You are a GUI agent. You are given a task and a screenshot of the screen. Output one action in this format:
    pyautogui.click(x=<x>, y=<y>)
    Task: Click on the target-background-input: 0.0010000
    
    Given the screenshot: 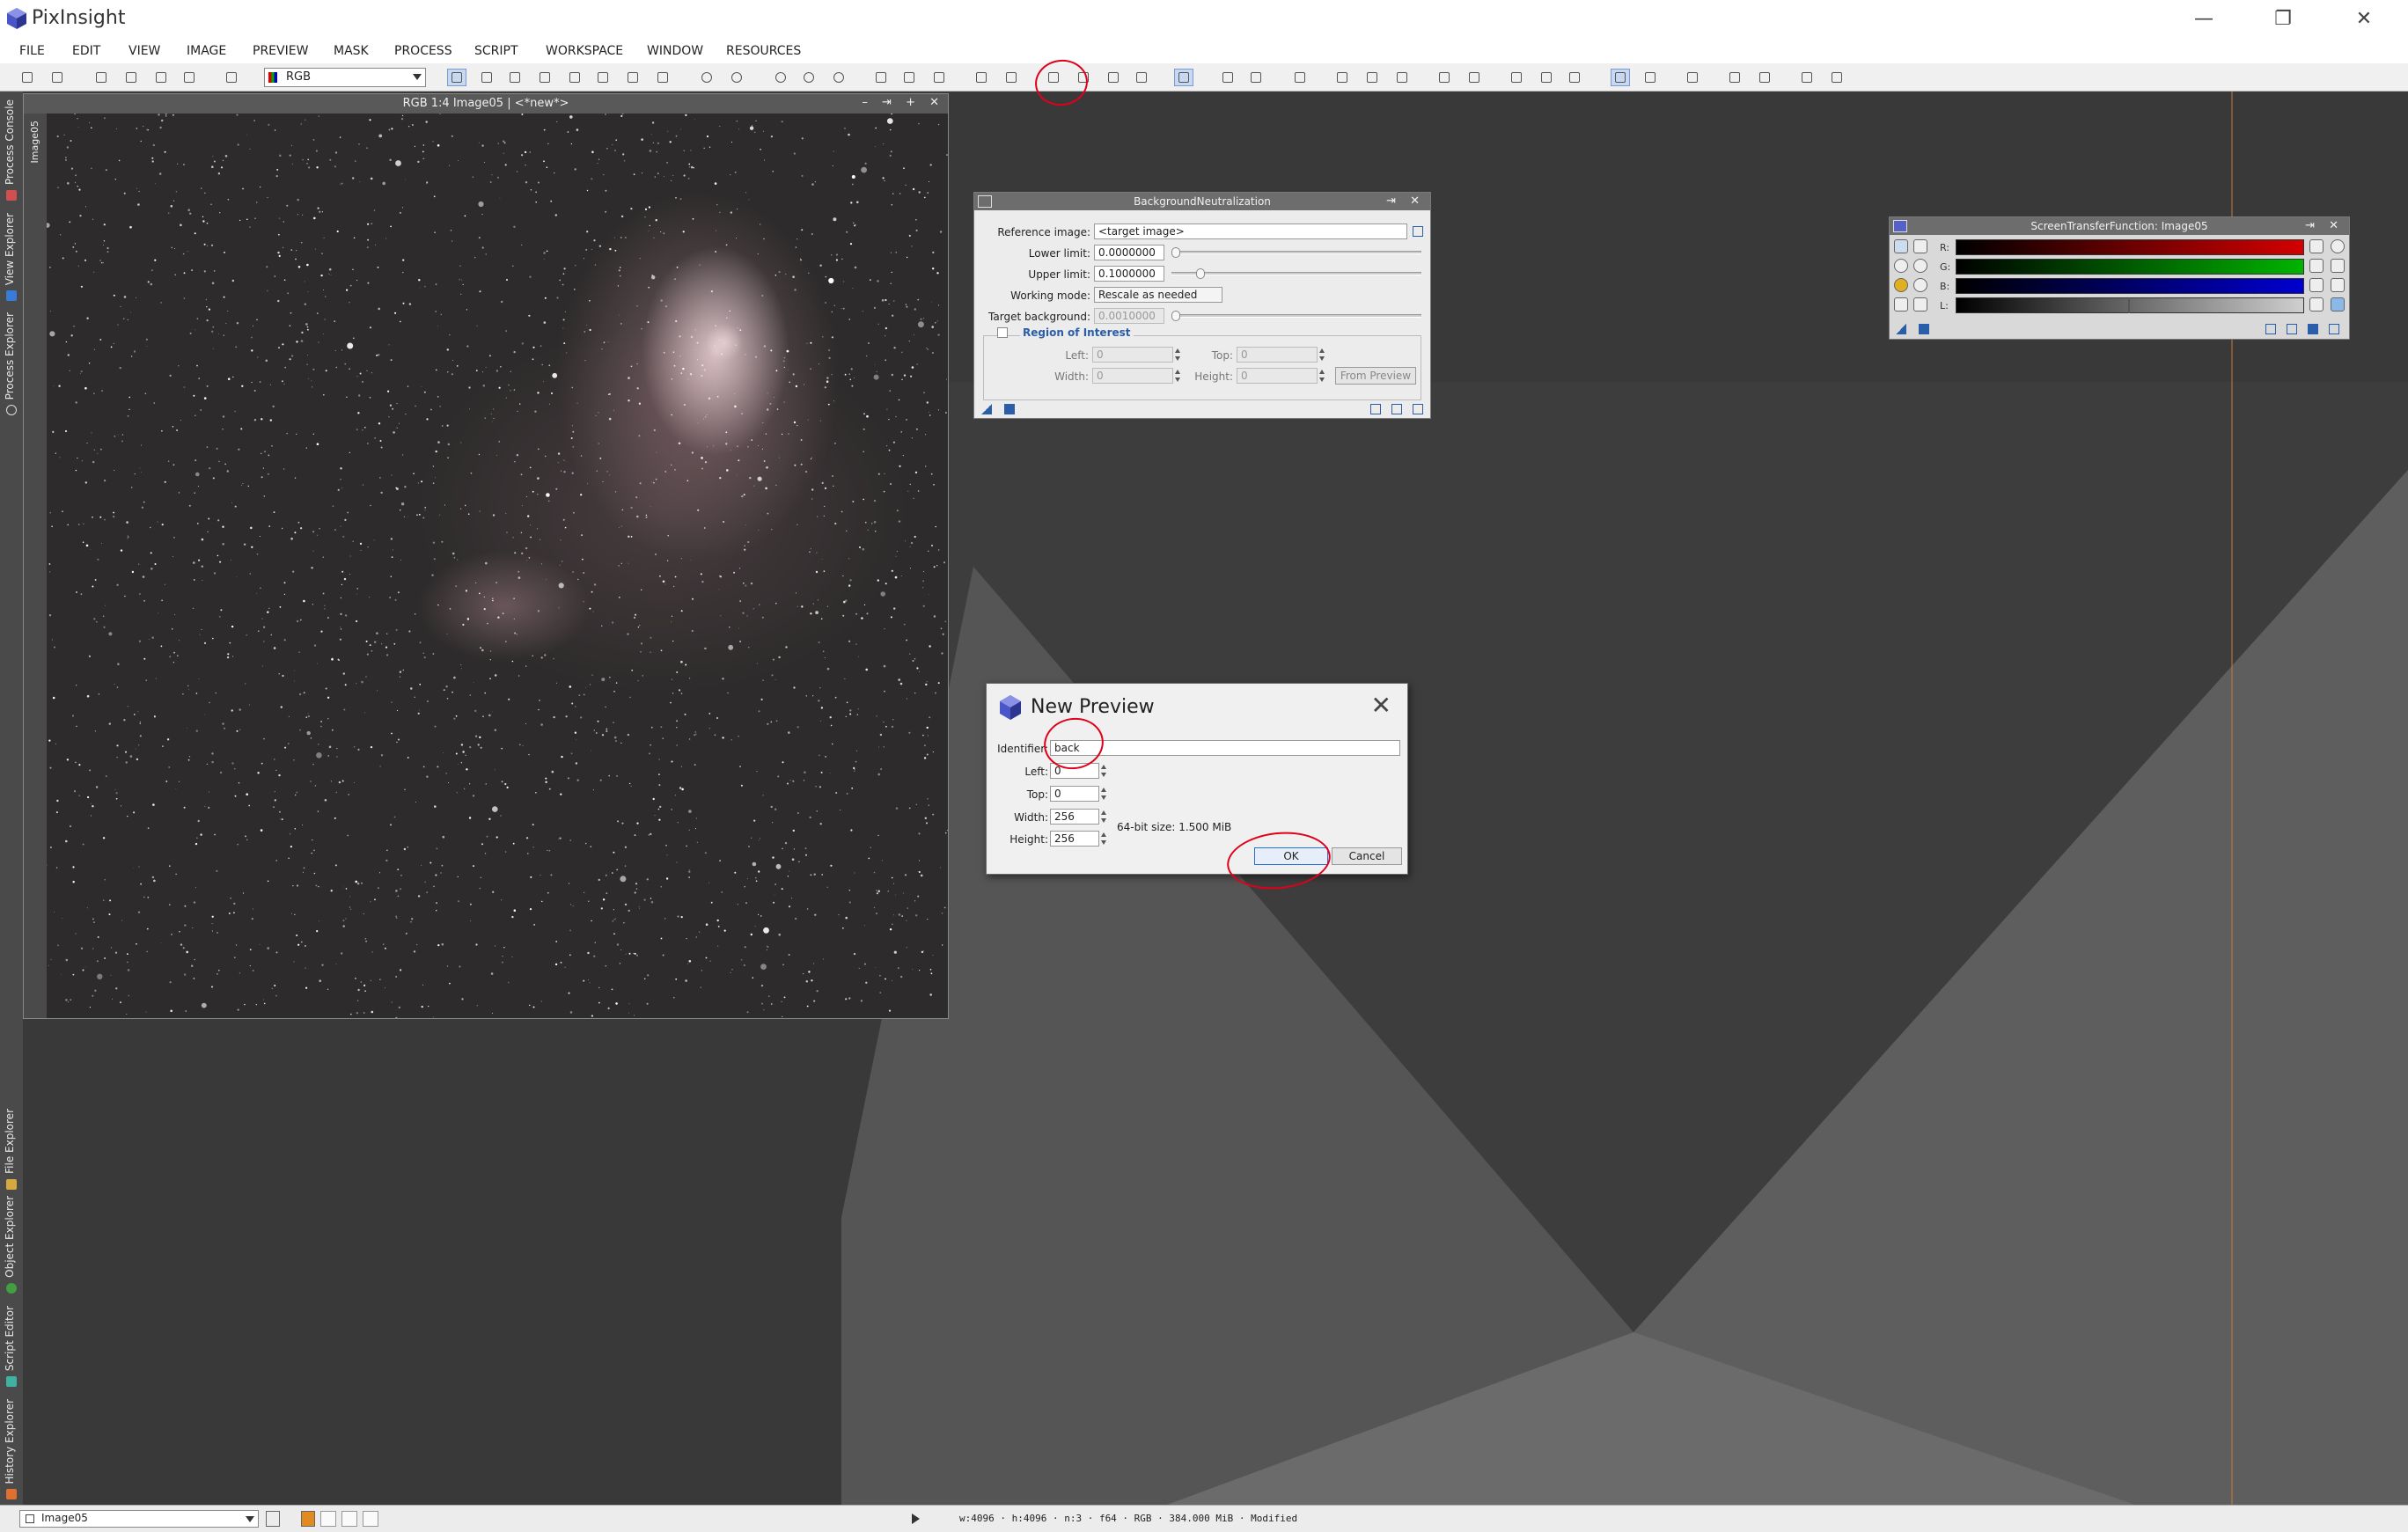 What is the action you would take?
    pyautogui.click(x=1129, y=316)
    